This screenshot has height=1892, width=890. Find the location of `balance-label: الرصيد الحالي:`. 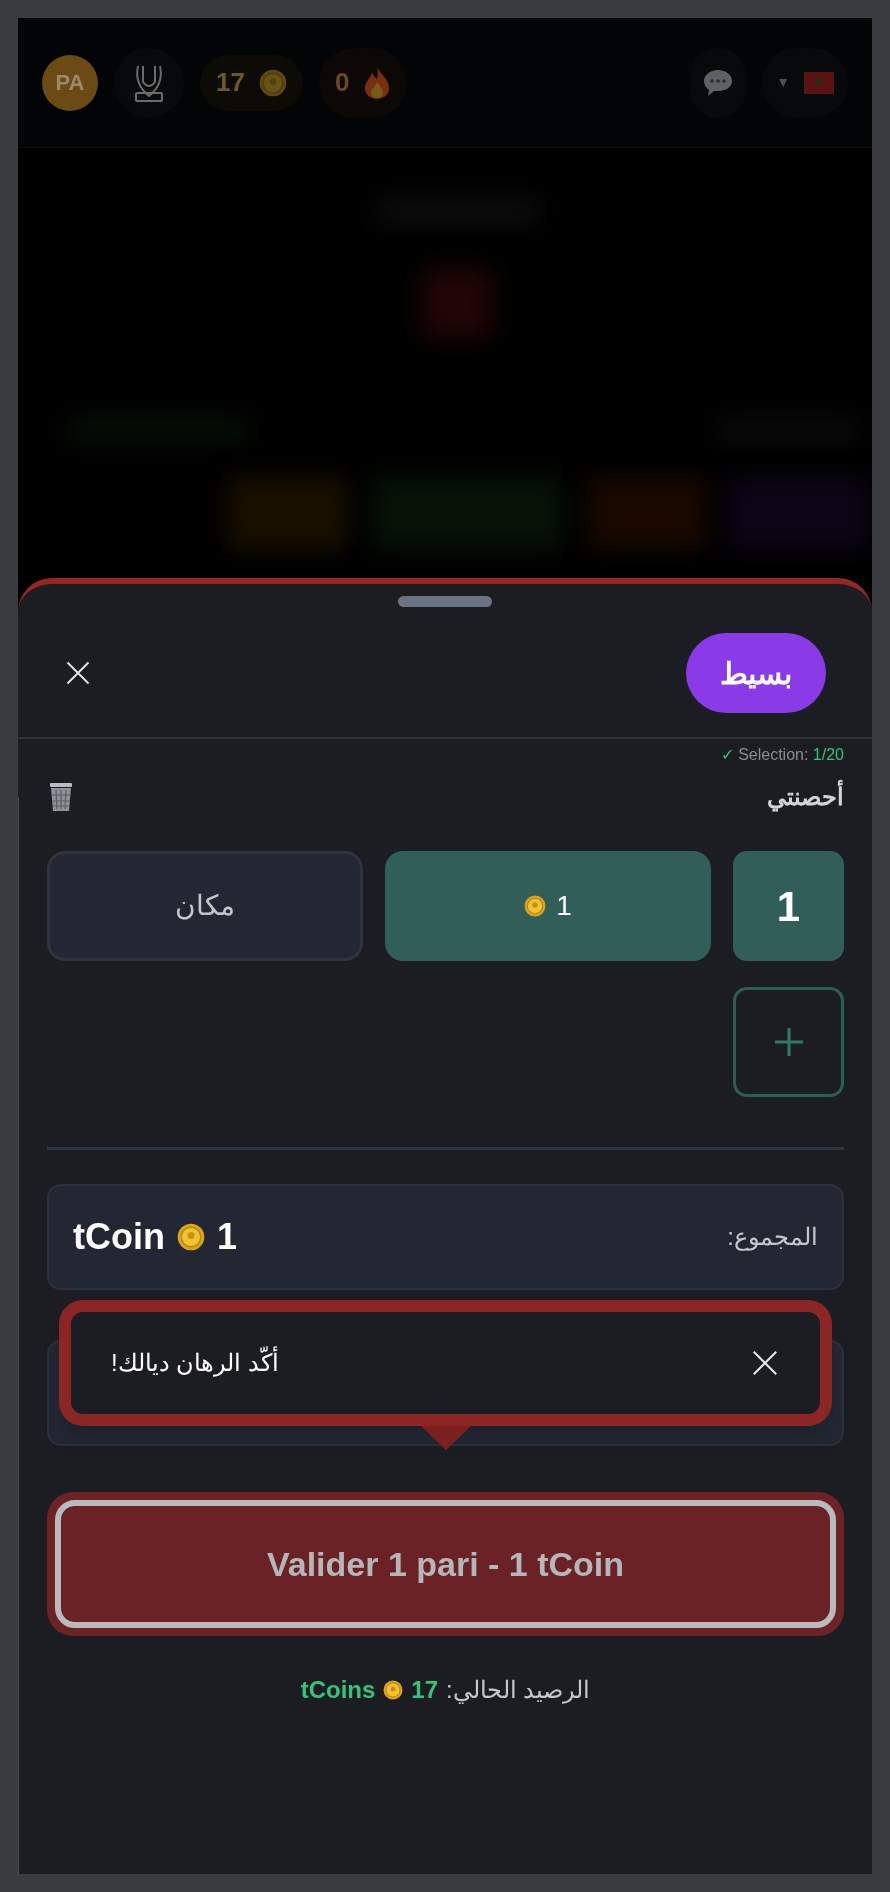

balance-label: الرصيد الحالي: is located at coordinates (518, 1690).